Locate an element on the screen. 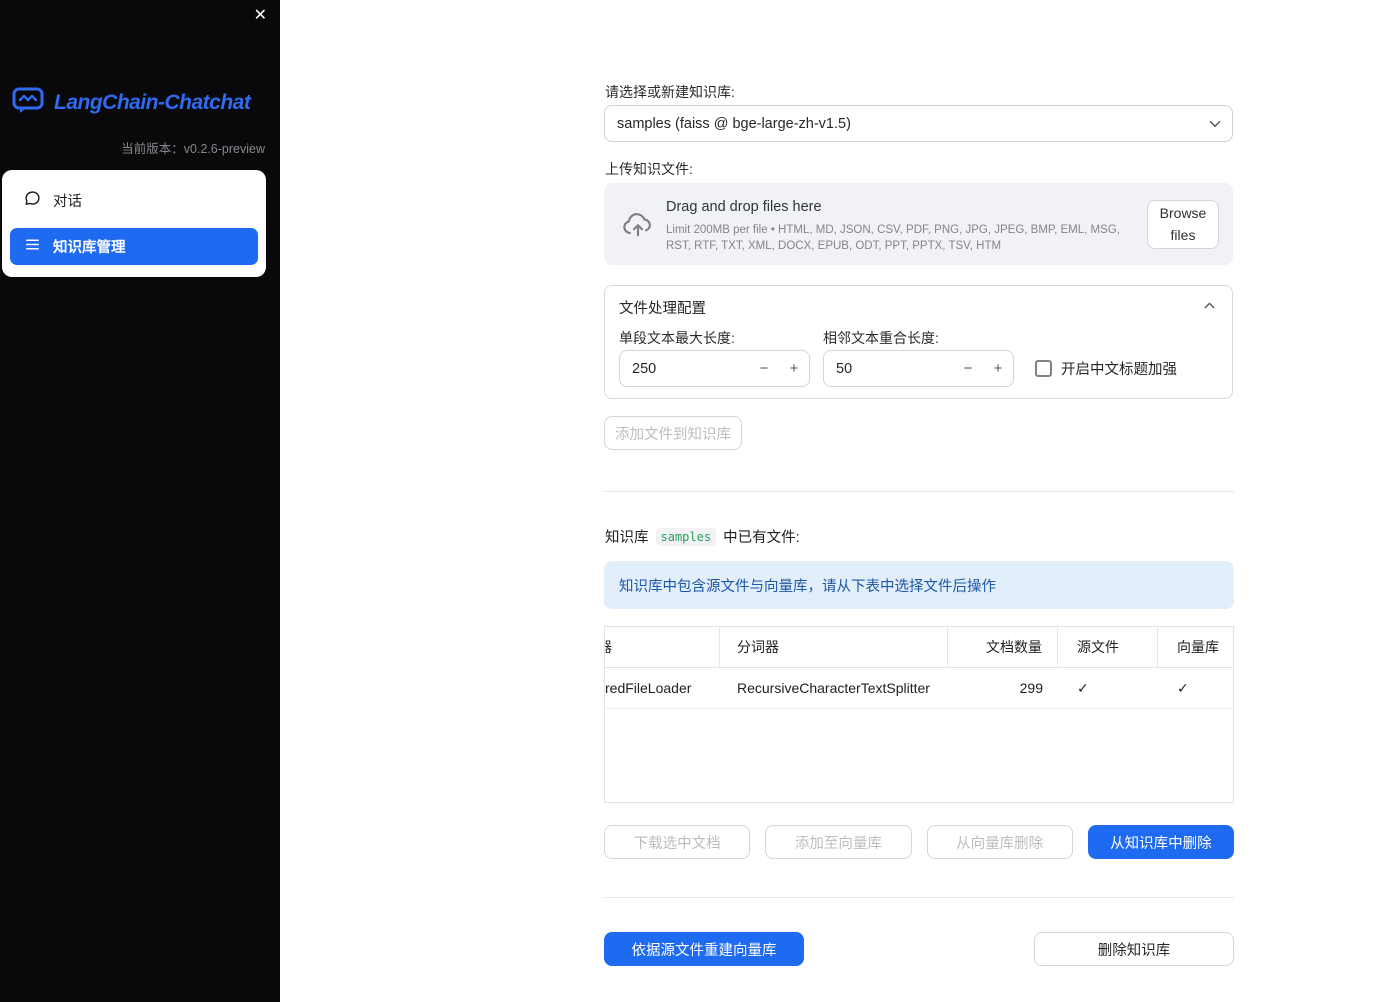 This screenshot has width=1380, height=1002. kb-name-code: samples is located at coordinates (686, 536).